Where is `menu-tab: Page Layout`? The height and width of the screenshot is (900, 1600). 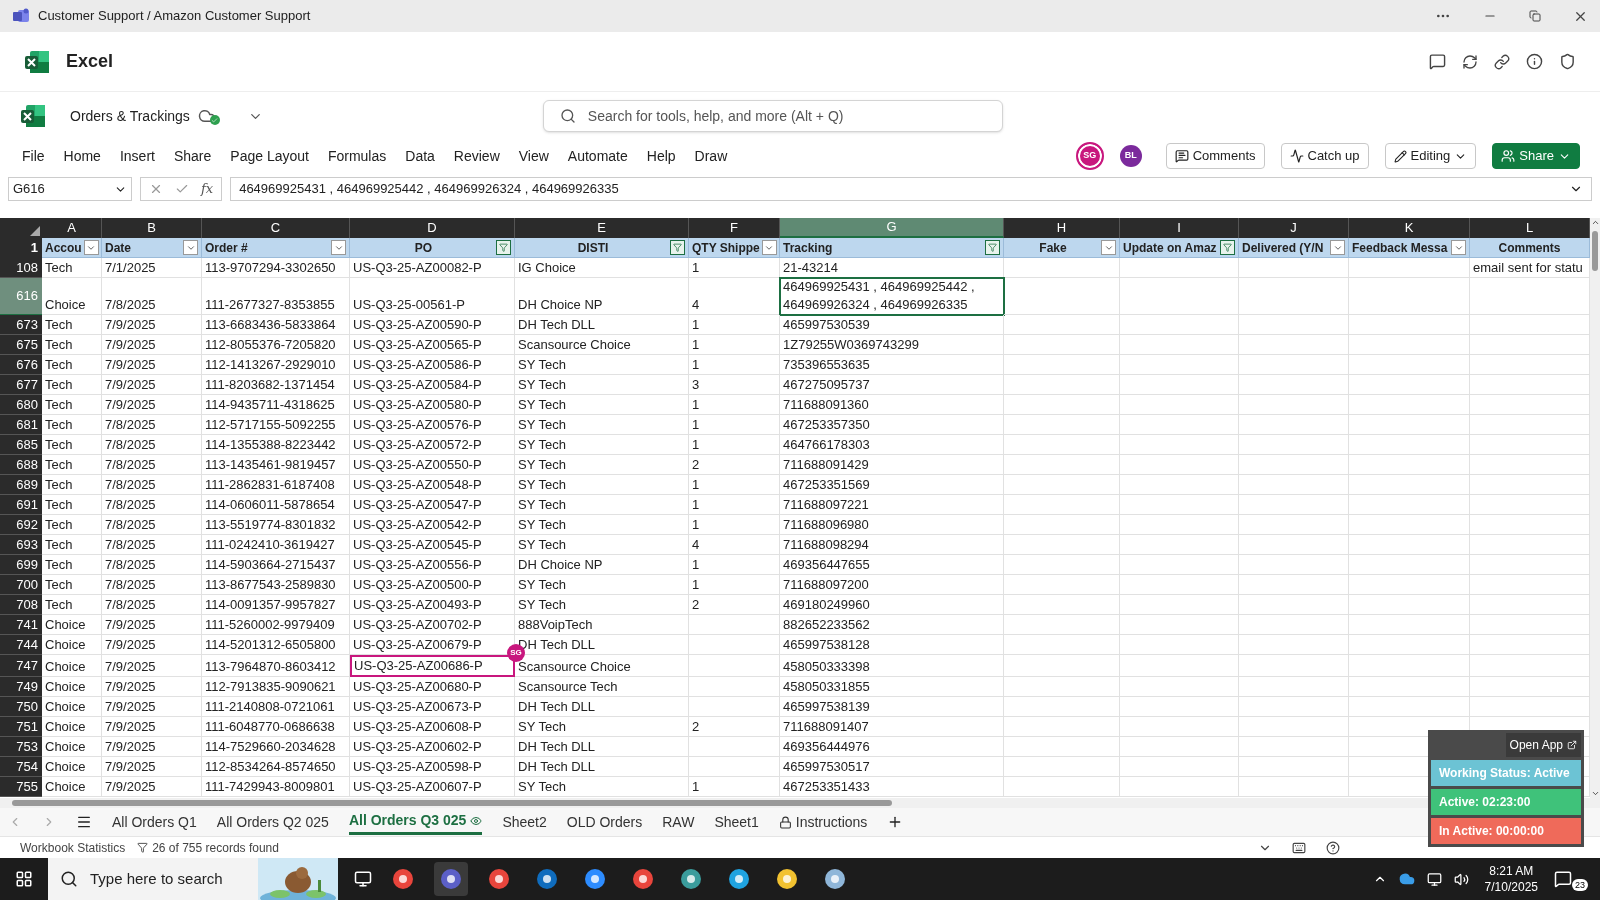
menu-tab: Page Layout is located at coordinates (269, 156).